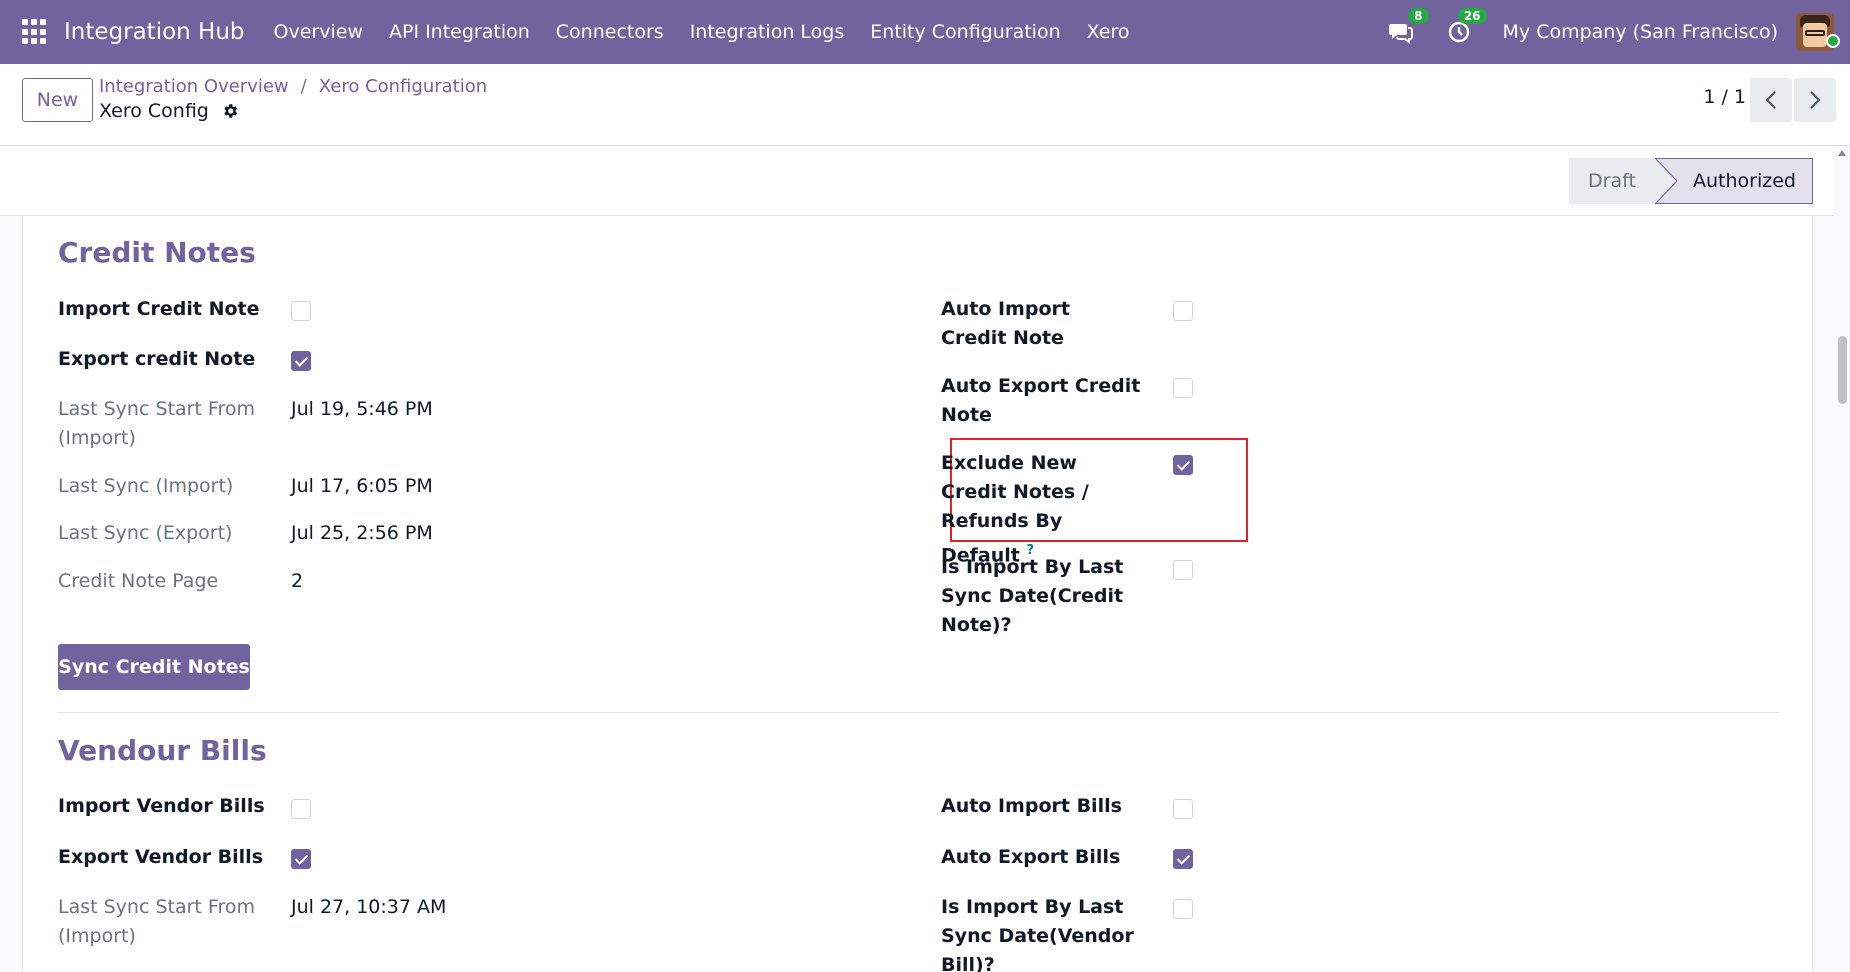  I want to click on online-status-dot, so click(1833, 41).